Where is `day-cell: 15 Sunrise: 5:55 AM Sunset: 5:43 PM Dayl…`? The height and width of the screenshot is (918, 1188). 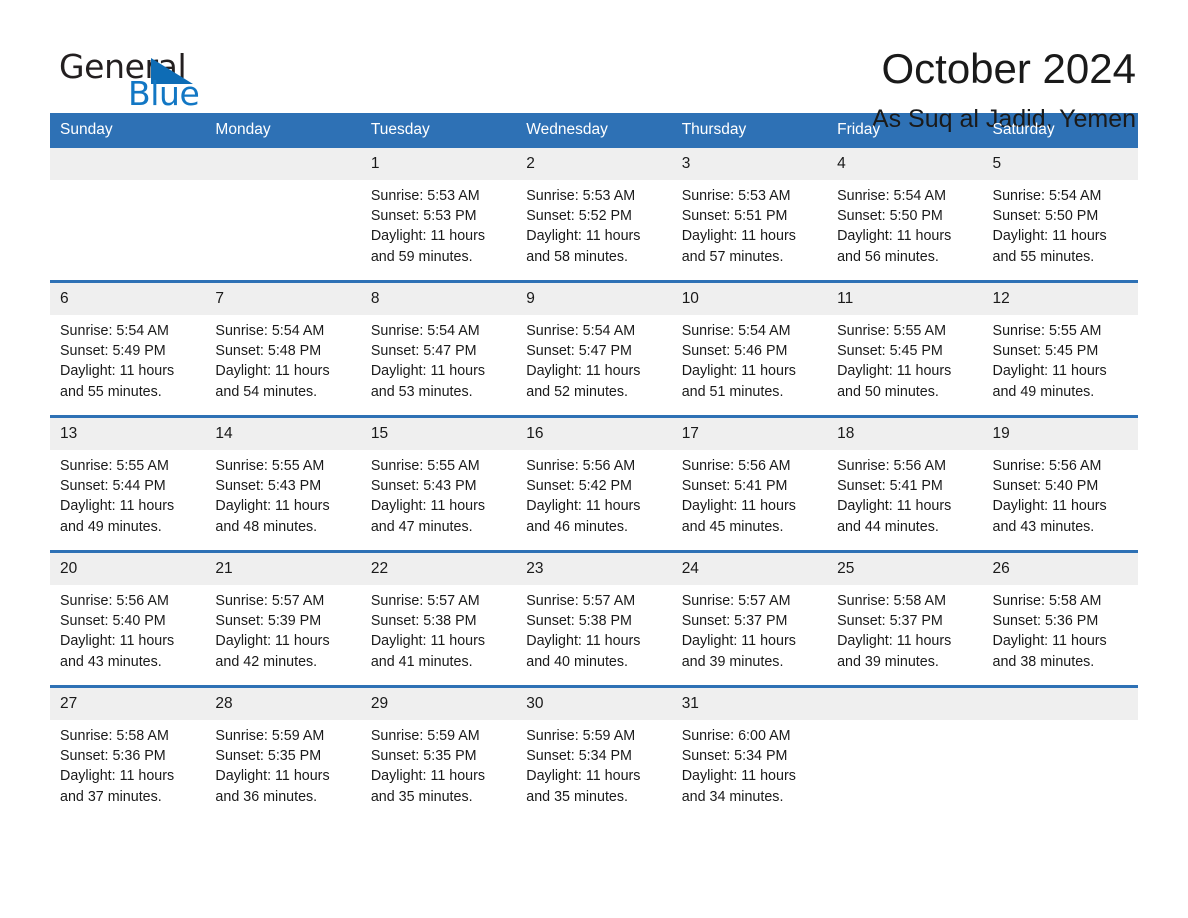
day-cell: 15 Sunrise: 5:55 AM Sunset: 5:43 PM Dayl… is located at coordinates (438, 483).